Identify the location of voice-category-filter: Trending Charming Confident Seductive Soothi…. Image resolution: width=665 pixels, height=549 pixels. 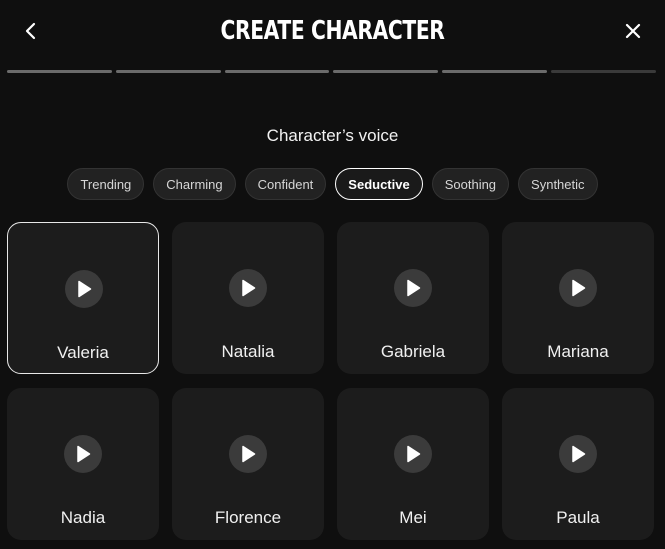
(332, 184).